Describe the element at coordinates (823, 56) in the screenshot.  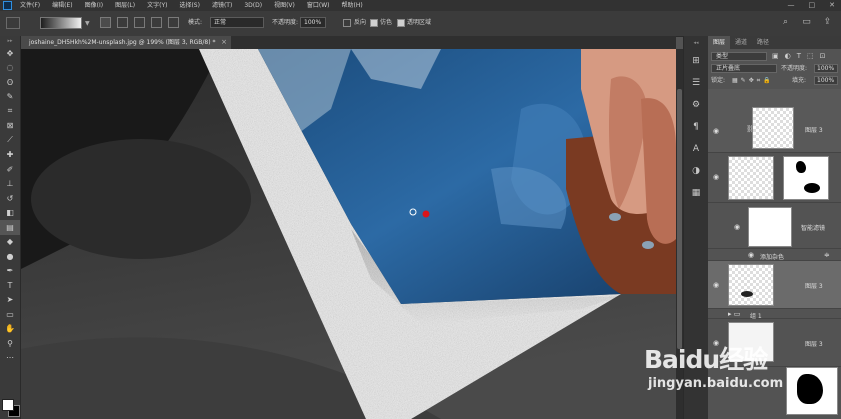
I see `smart-object-filter-icon: ⊡` at that location.